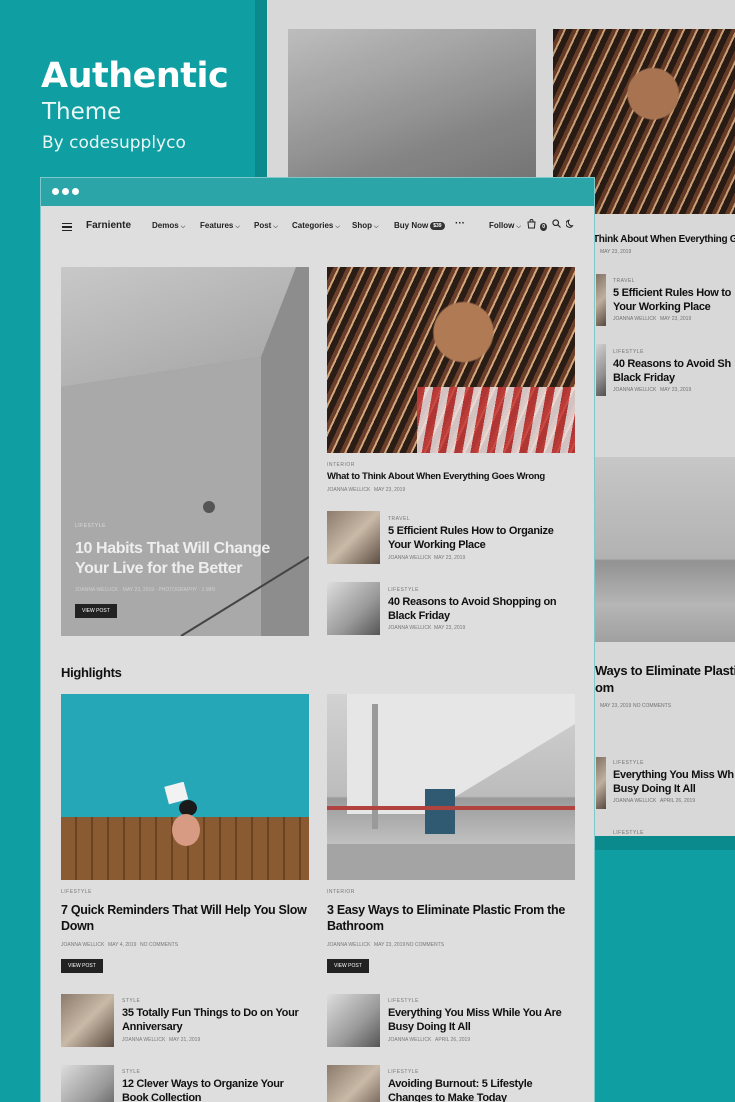 Image resolution: width=735 pixels, height=1102 pixels. What do you see at coordinates (425, 945) in the screenshot?
I see `highlight-right-comments: NO COMMENTS` at bounding box center [425, 945].